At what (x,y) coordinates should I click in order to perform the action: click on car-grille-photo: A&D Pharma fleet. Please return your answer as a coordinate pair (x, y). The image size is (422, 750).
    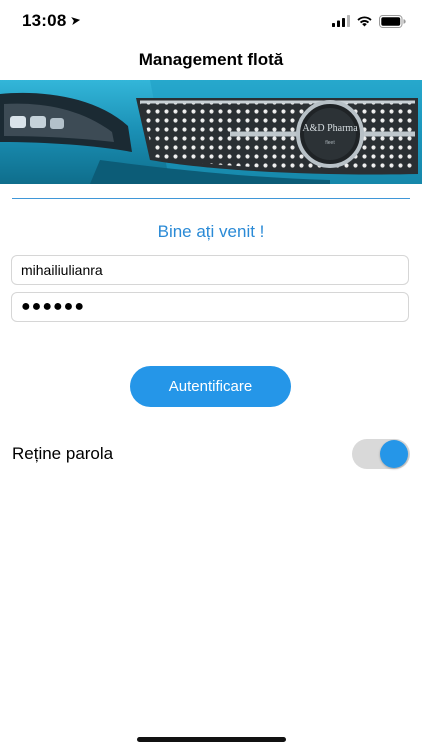
    Looking at the image, I should click on (211, 132).